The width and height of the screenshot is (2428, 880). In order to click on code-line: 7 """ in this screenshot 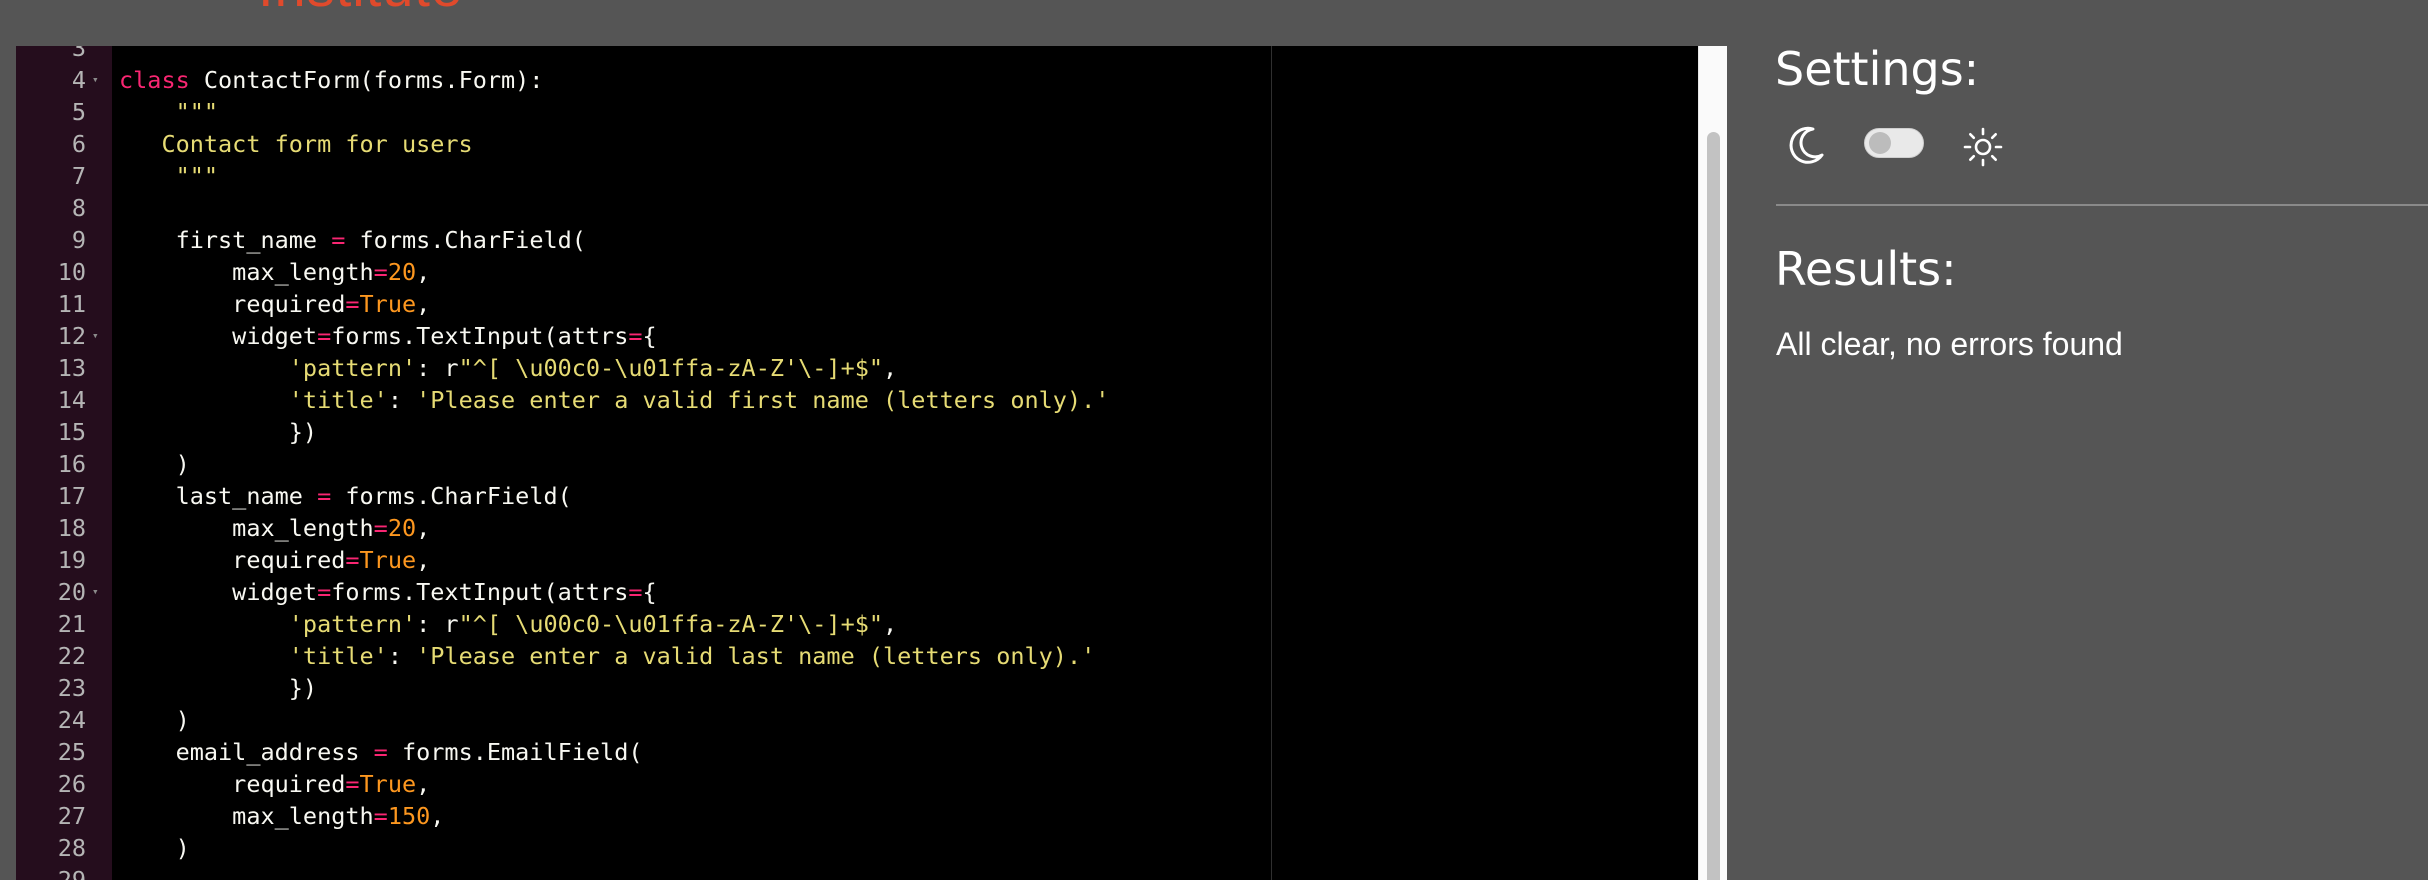, I will do `click(871, 176)`.